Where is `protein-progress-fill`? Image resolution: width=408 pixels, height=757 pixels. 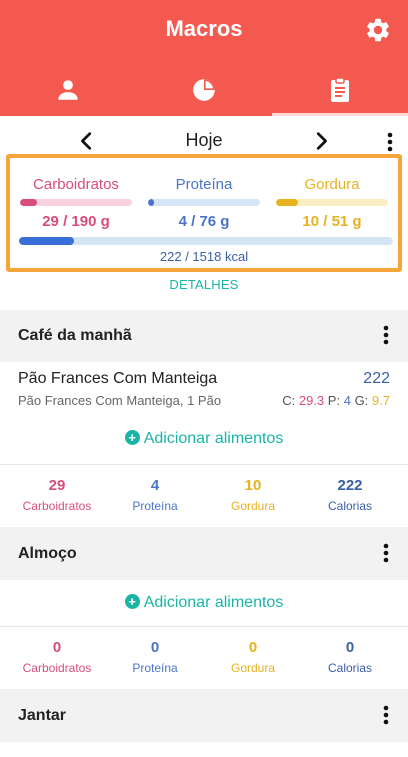 protein-progress-fill is located at coordinates (151, 202).